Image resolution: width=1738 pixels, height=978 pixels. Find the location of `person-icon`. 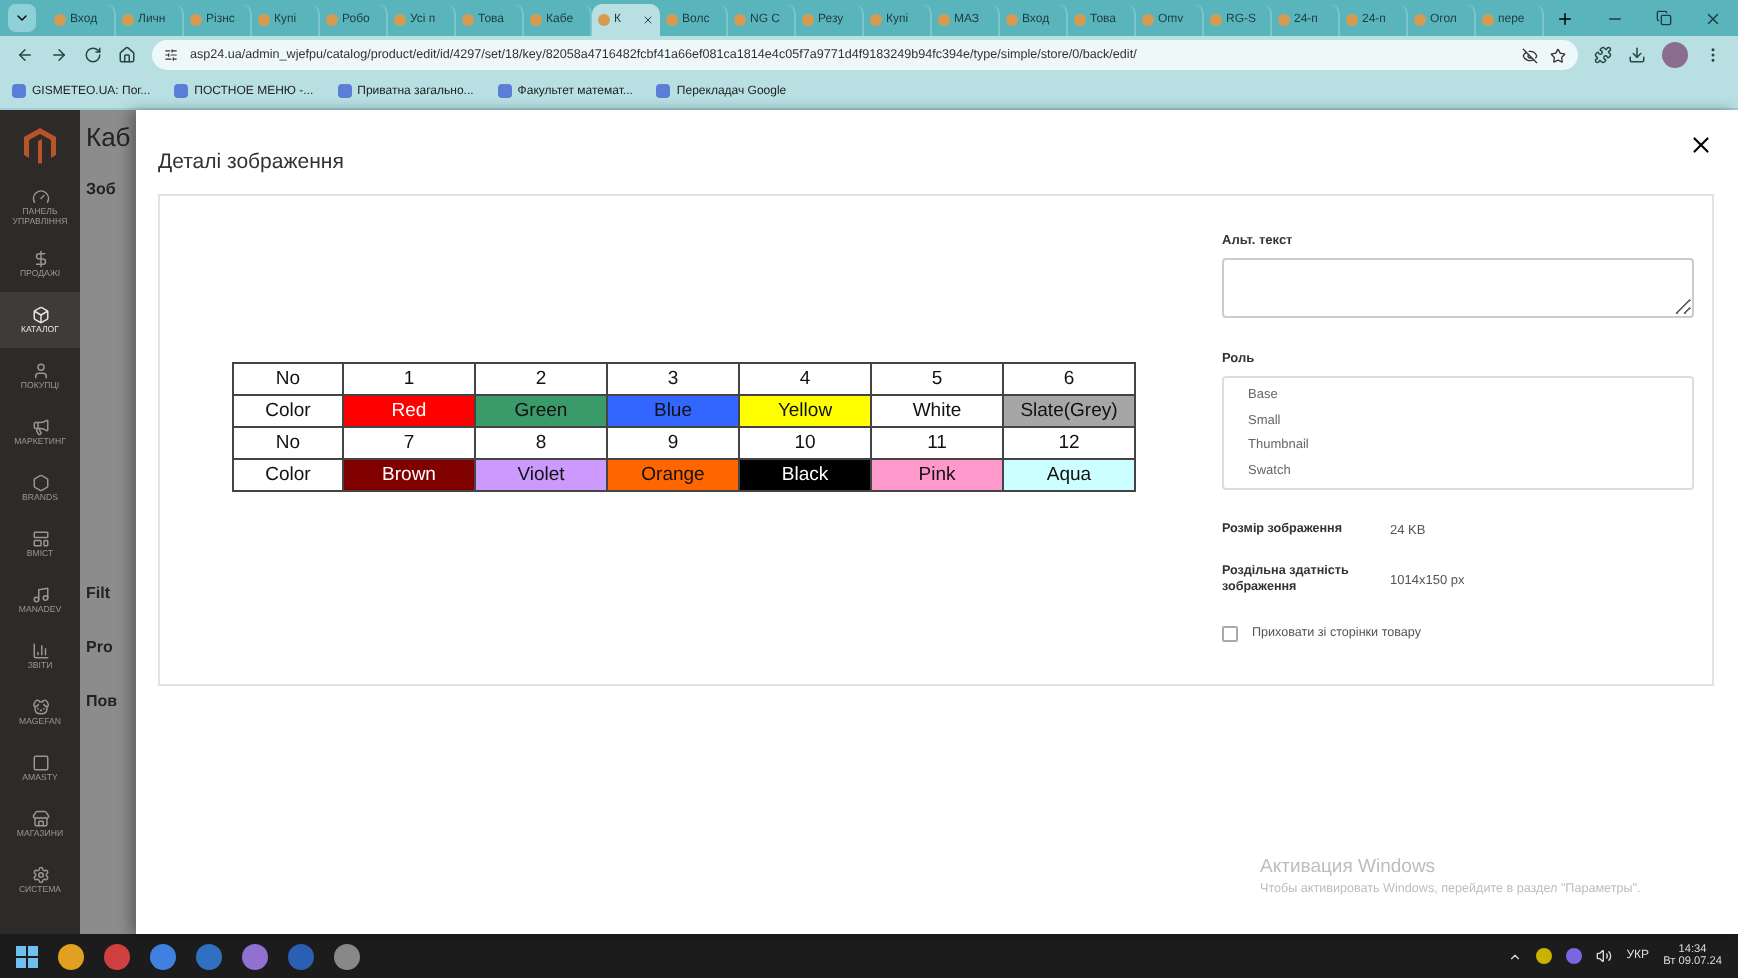

person-icon is located at coordinates (40, 370).